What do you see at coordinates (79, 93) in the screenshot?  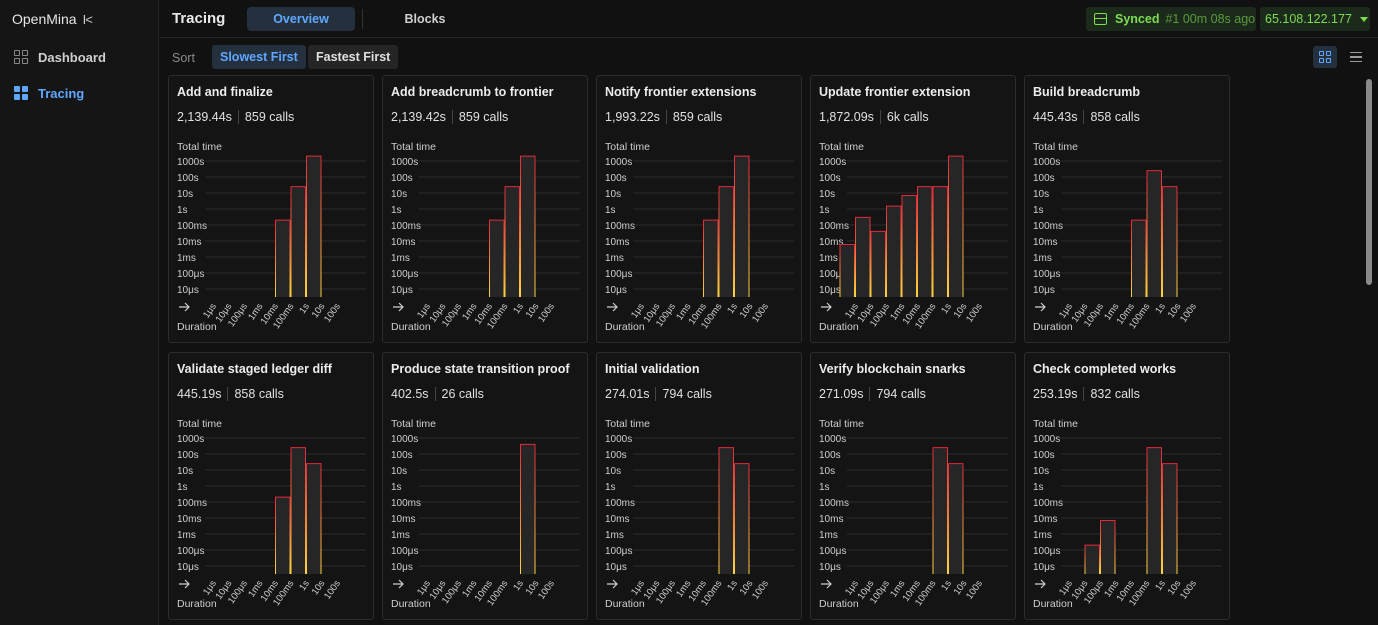 I see `sidebar-item-tracing: Tracing` at bounding box center [79, 93].